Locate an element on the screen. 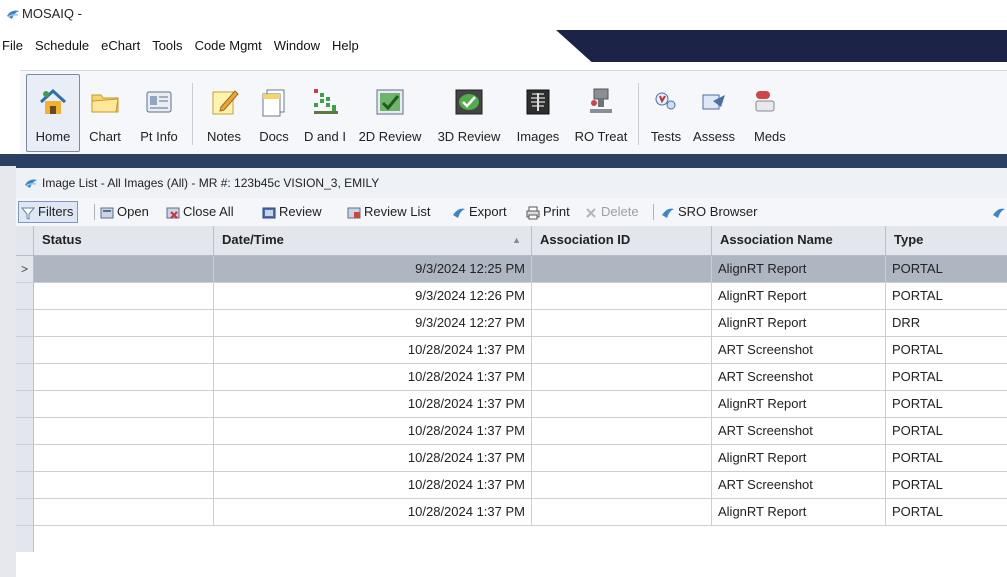  review-2d-icon is located at coordinates (390, 102).